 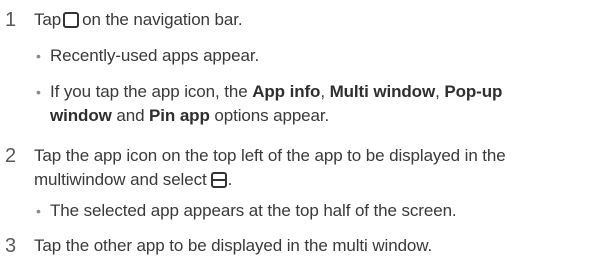 What do you see at coordinates (179, 115) in the screenshot?
I see `pin-app-label: Pin app` at bounding box center [179, 115].